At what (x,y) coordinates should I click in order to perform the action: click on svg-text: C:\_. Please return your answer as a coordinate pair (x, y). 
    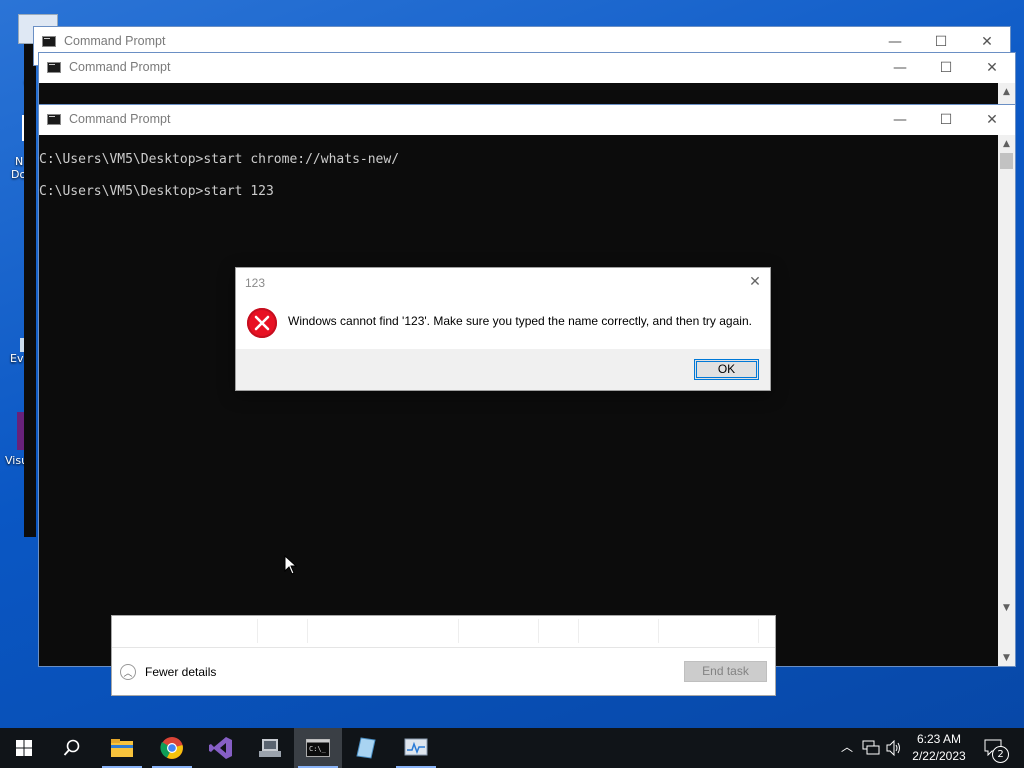
    Looking at the image, I should click on (318, 749).